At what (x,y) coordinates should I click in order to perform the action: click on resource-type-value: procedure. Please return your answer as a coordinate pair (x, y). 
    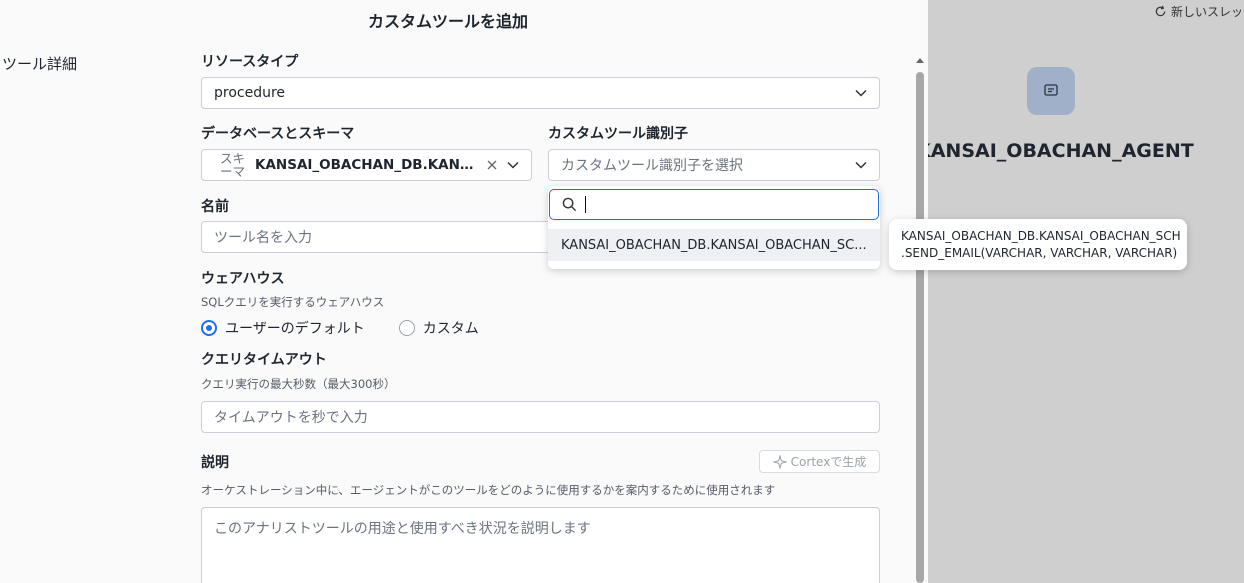
    Looking at the image, I should click on (250, 93).